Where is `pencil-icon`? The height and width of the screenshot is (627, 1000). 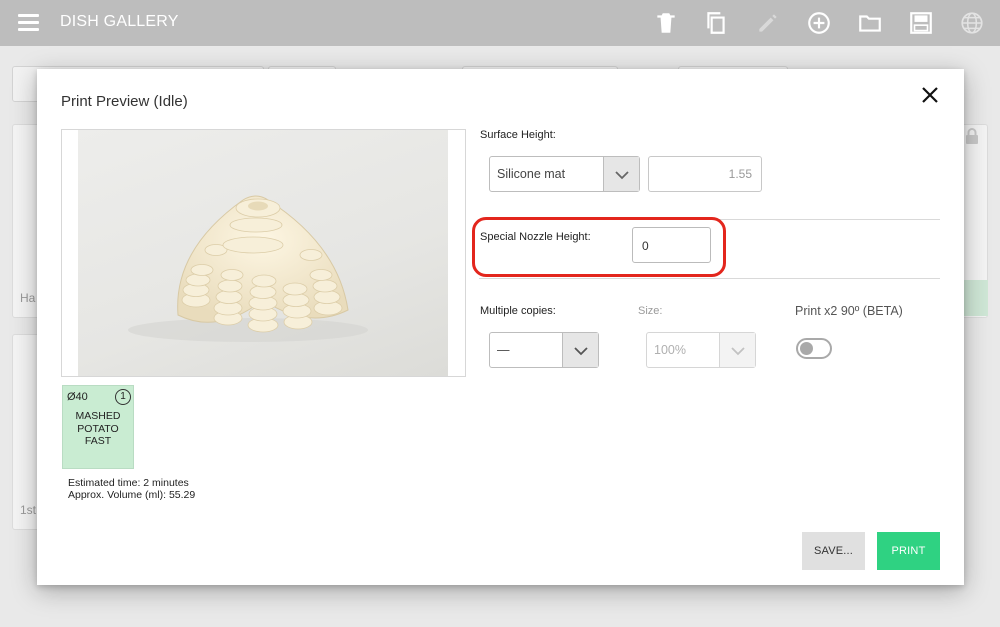 pencil-icon is located at coordinates (768, 23).